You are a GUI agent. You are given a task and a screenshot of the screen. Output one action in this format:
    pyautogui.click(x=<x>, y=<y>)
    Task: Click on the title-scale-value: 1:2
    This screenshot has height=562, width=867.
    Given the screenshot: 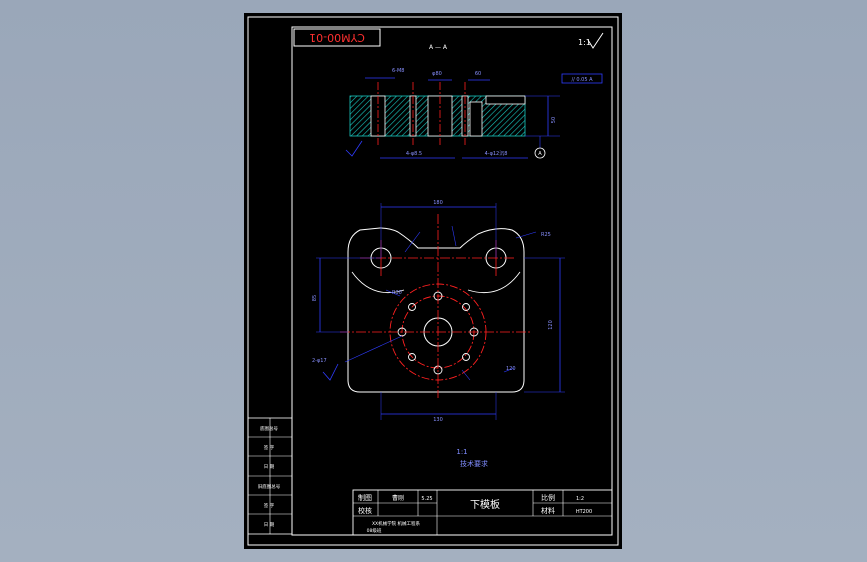 What is the action you would take?
    pyautogui.click(x=580, y=499)
    